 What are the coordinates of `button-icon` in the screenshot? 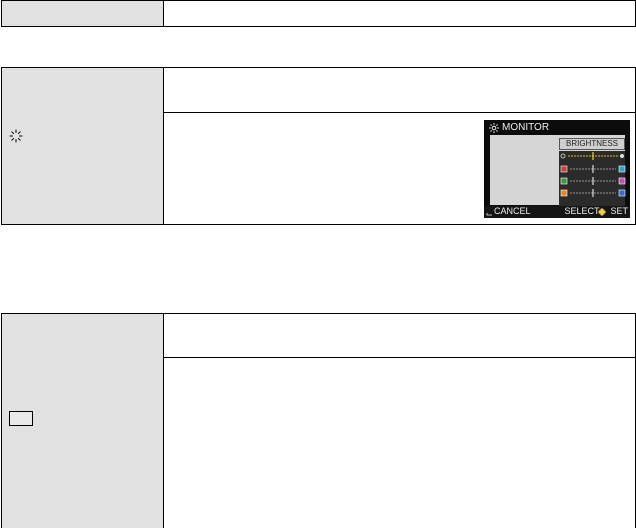 It's located at (21, 418).